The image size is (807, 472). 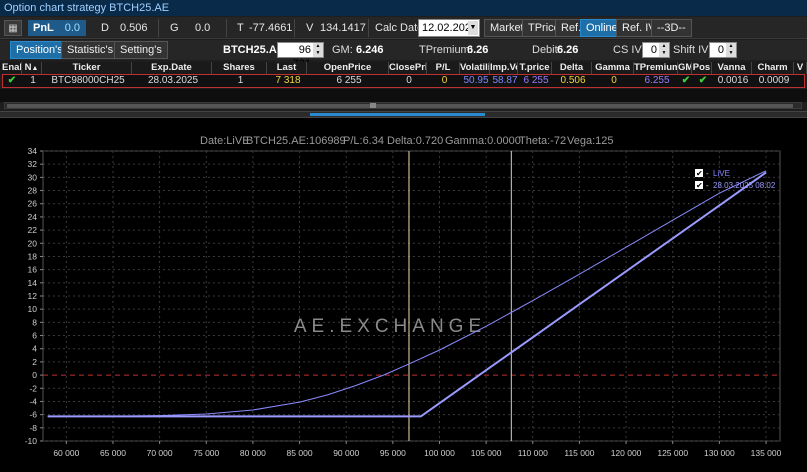 I want to click on col-tpremium: TPremium, so click(x=656, y=68).